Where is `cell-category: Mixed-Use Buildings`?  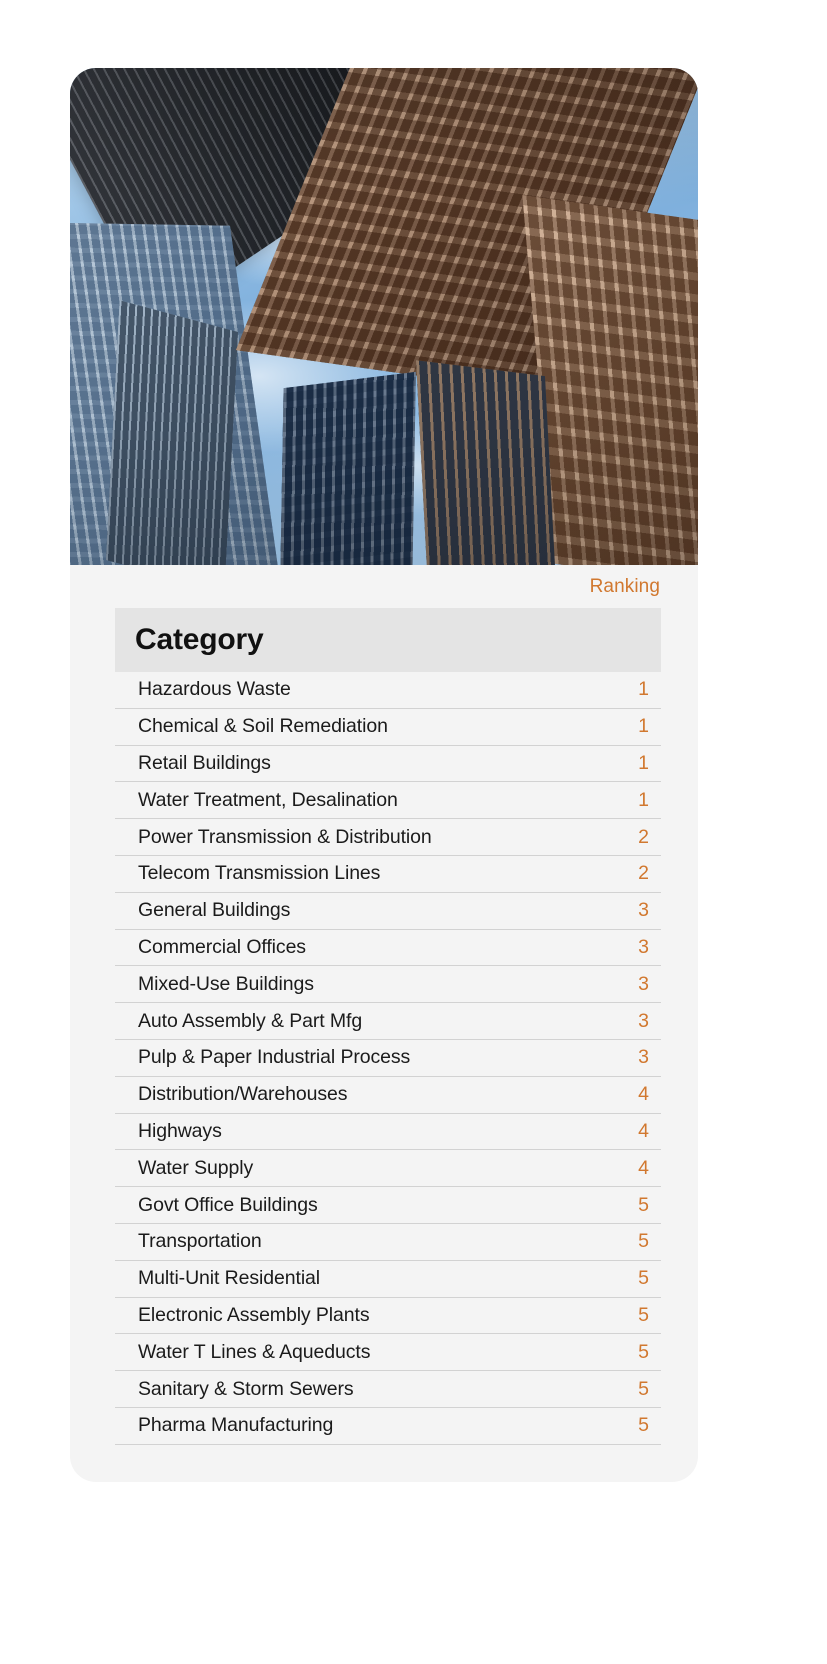 cell-category: Mixed-Use Buildings is located at coordinates (226, 983).